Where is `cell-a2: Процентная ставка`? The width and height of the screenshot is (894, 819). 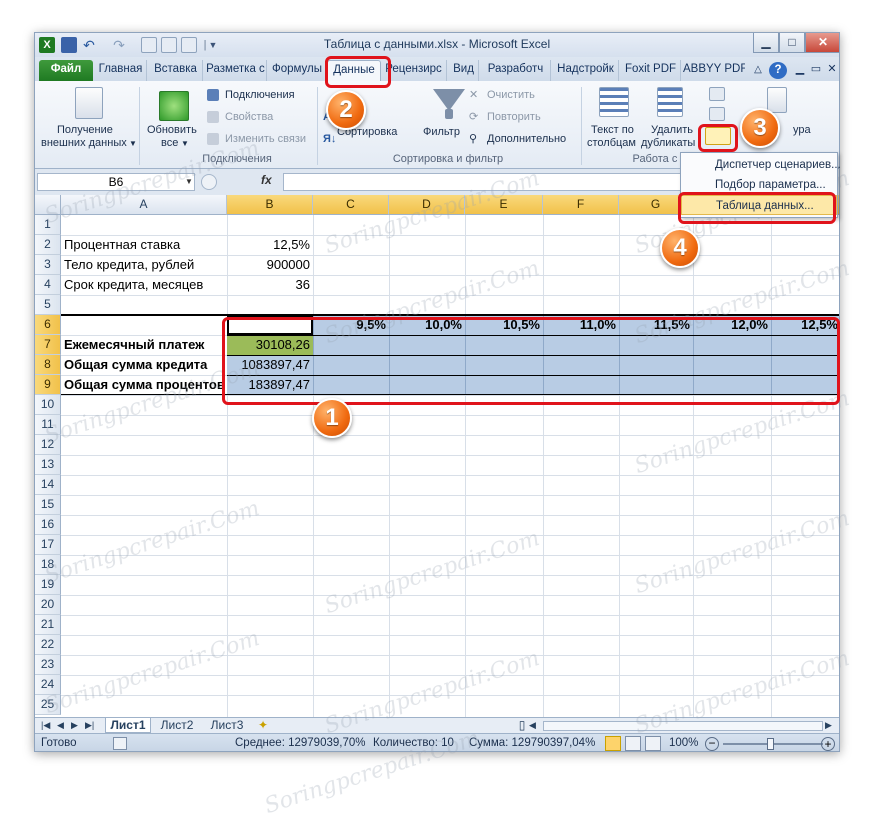 cell-a2: Процентная ставка is located at coordinates (144, 245).